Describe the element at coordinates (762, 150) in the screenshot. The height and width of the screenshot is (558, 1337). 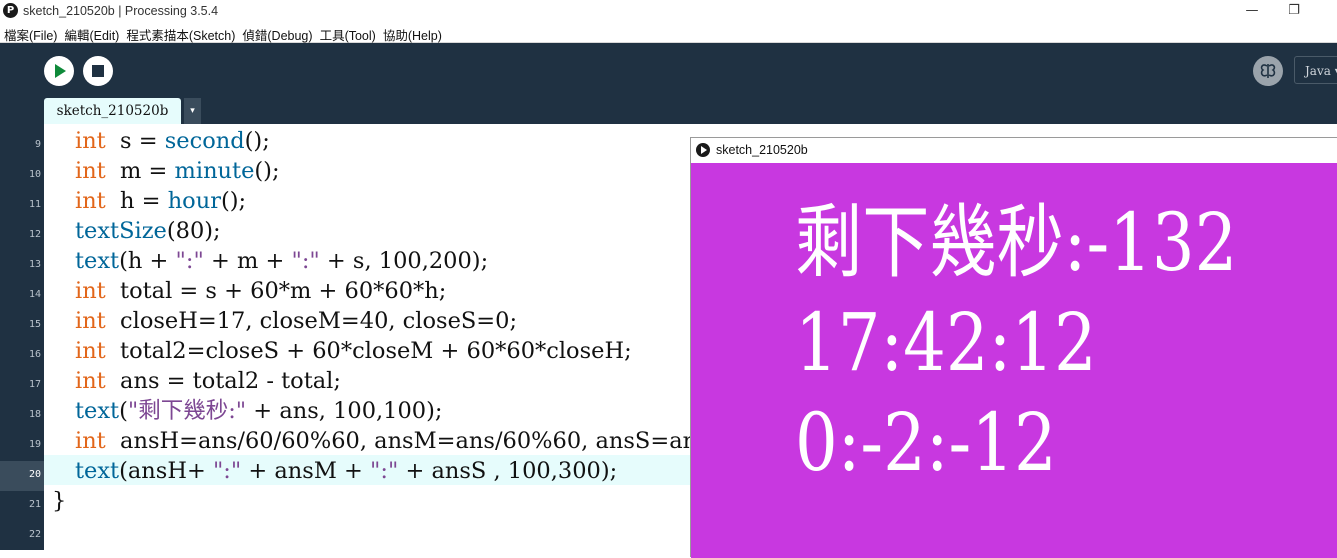
I see `sketch-window-title: sketch_210520b` at that location.